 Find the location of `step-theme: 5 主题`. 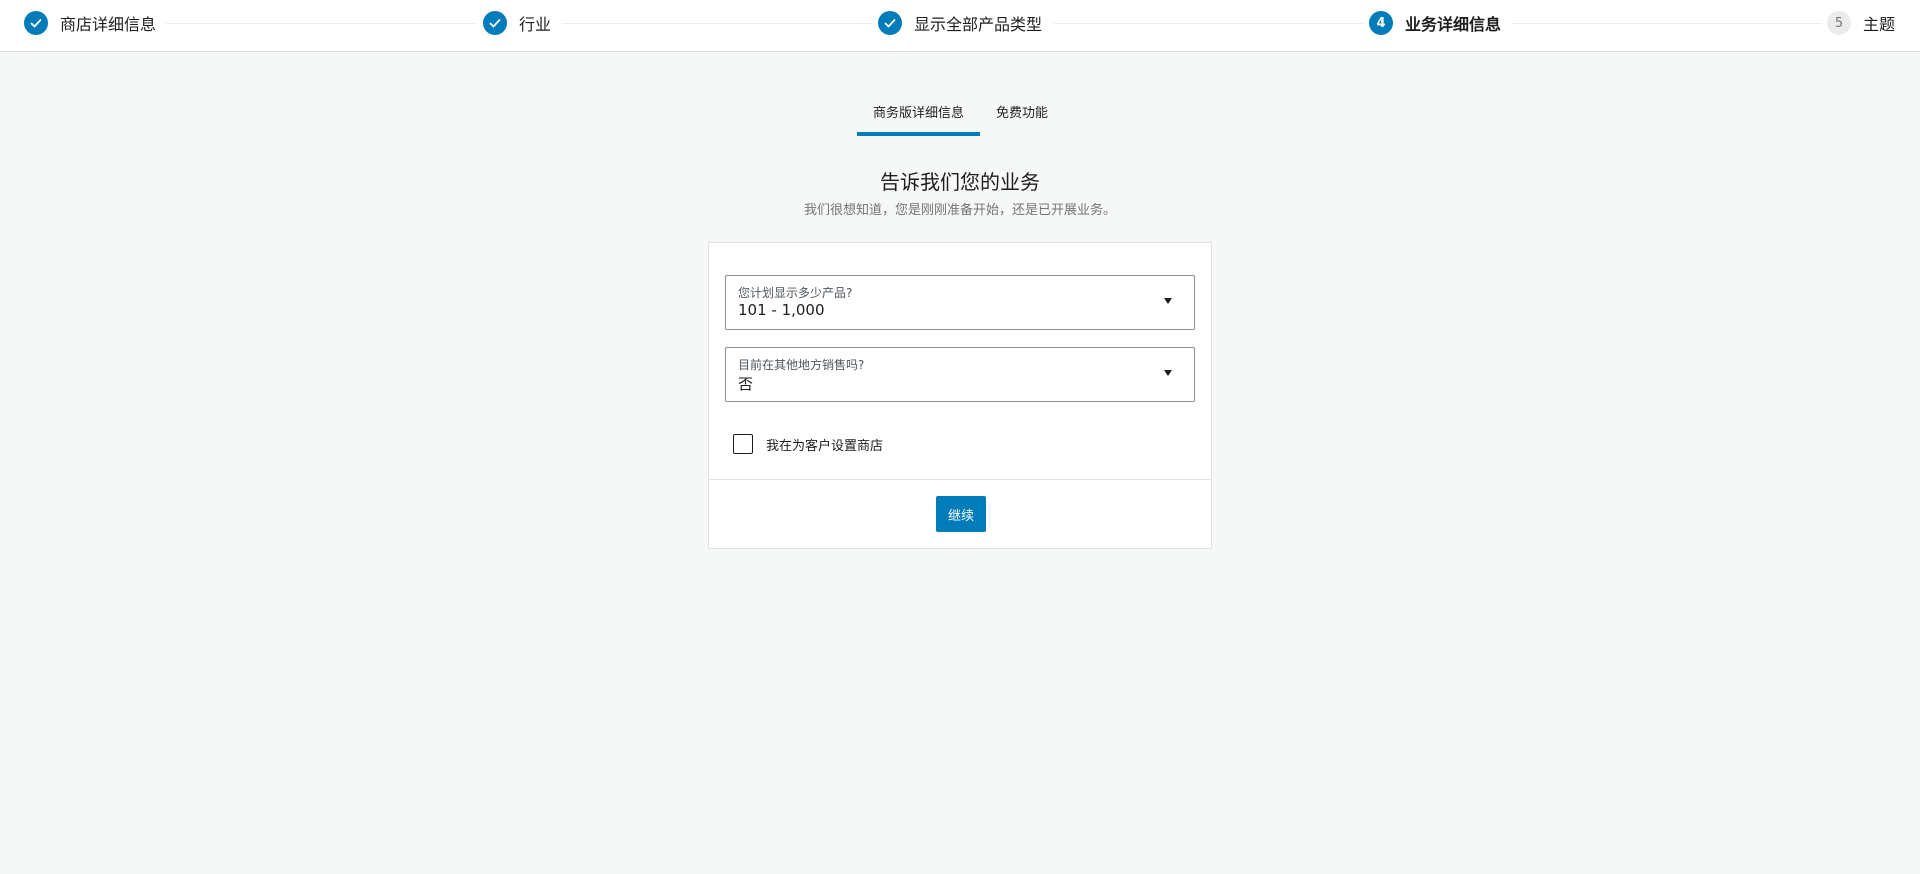

step-theme: 5 主题 is located at coordinates (1861, 23).